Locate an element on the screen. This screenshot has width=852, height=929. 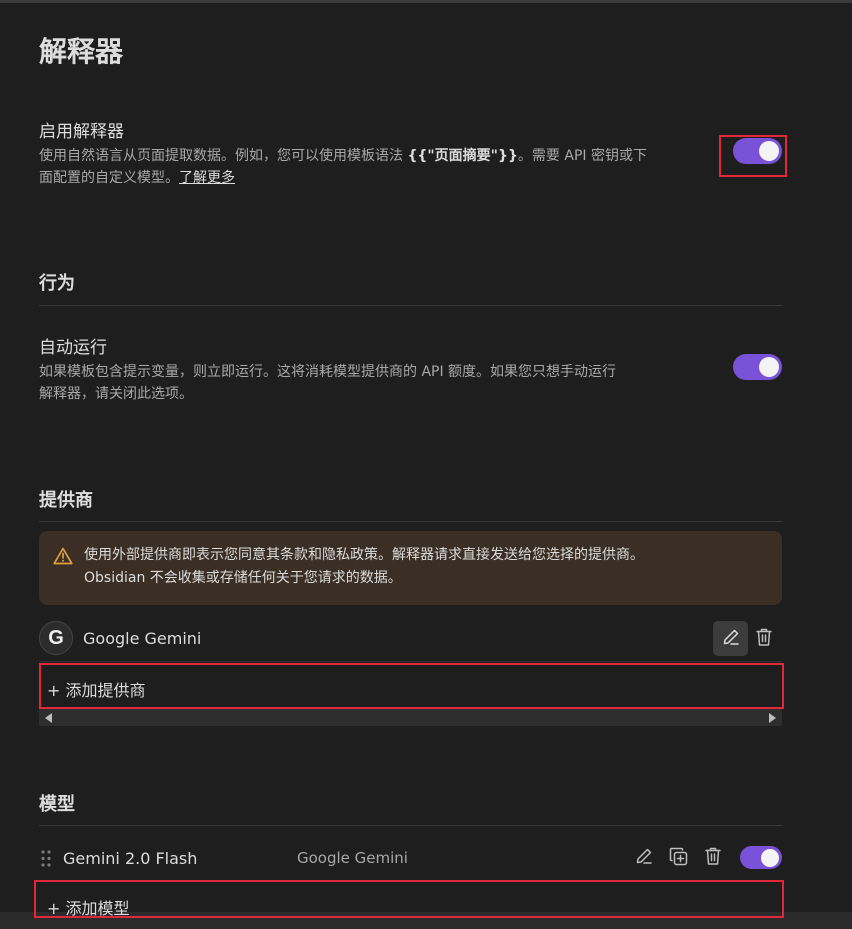
duplicate-model-button is located at coordinates (678, 858).